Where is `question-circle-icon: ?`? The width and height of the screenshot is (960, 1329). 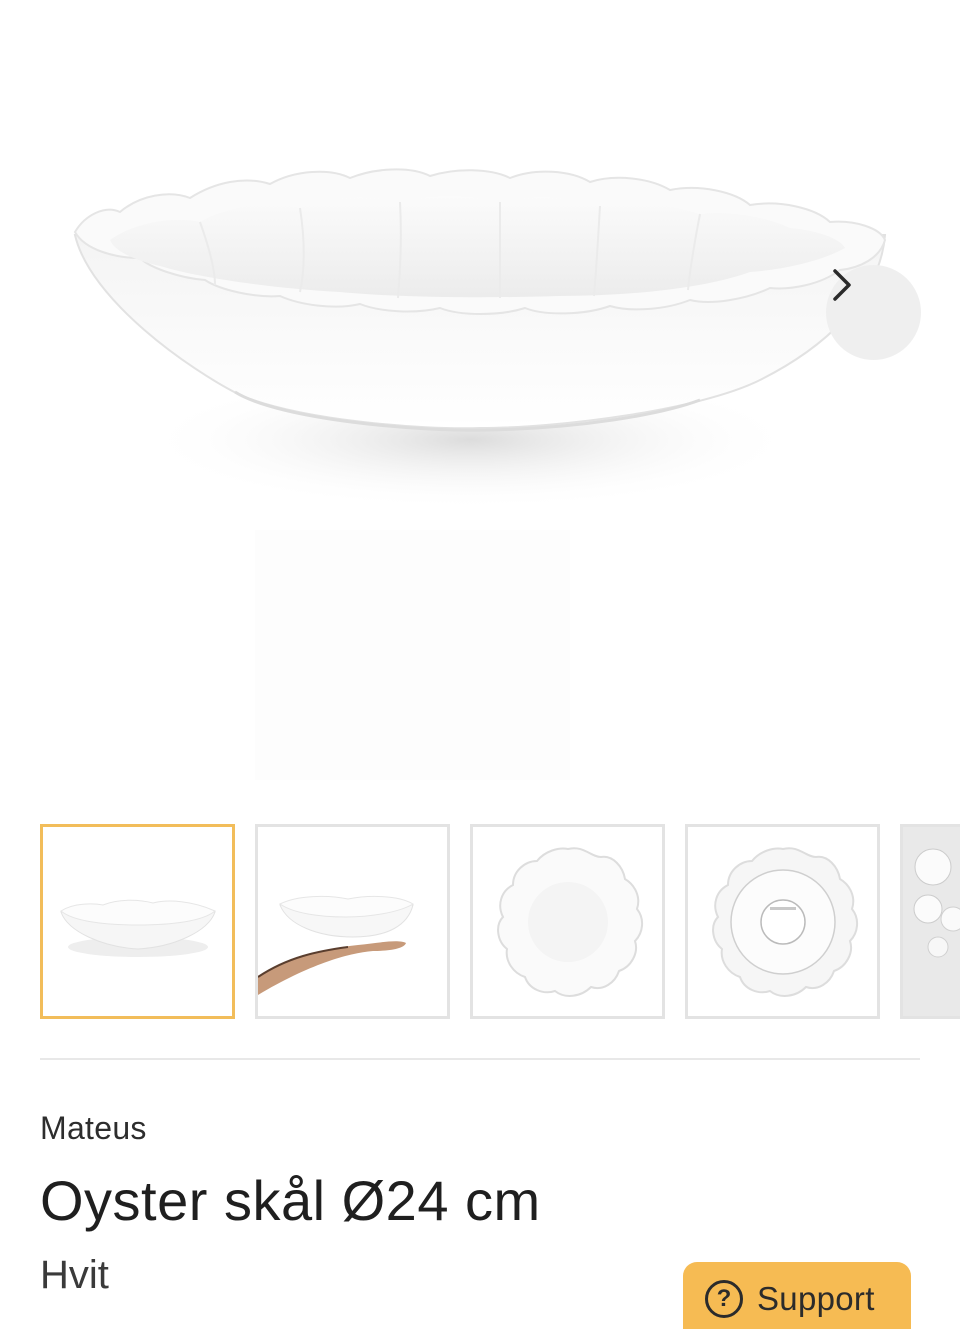 question-circle-icon: ? is located at coordinates (724, 1299).